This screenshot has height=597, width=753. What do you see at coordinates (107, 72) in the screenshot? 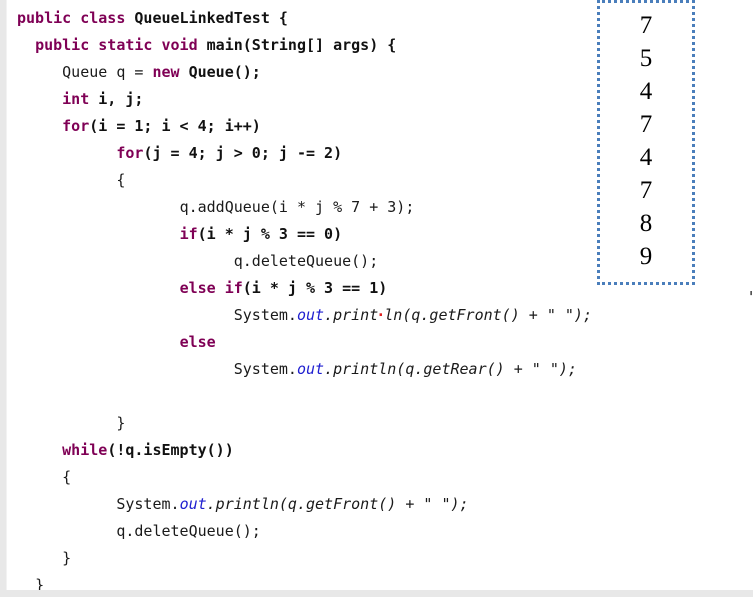
I see `code-token: Queue q =` at bounding box center [107, 72].